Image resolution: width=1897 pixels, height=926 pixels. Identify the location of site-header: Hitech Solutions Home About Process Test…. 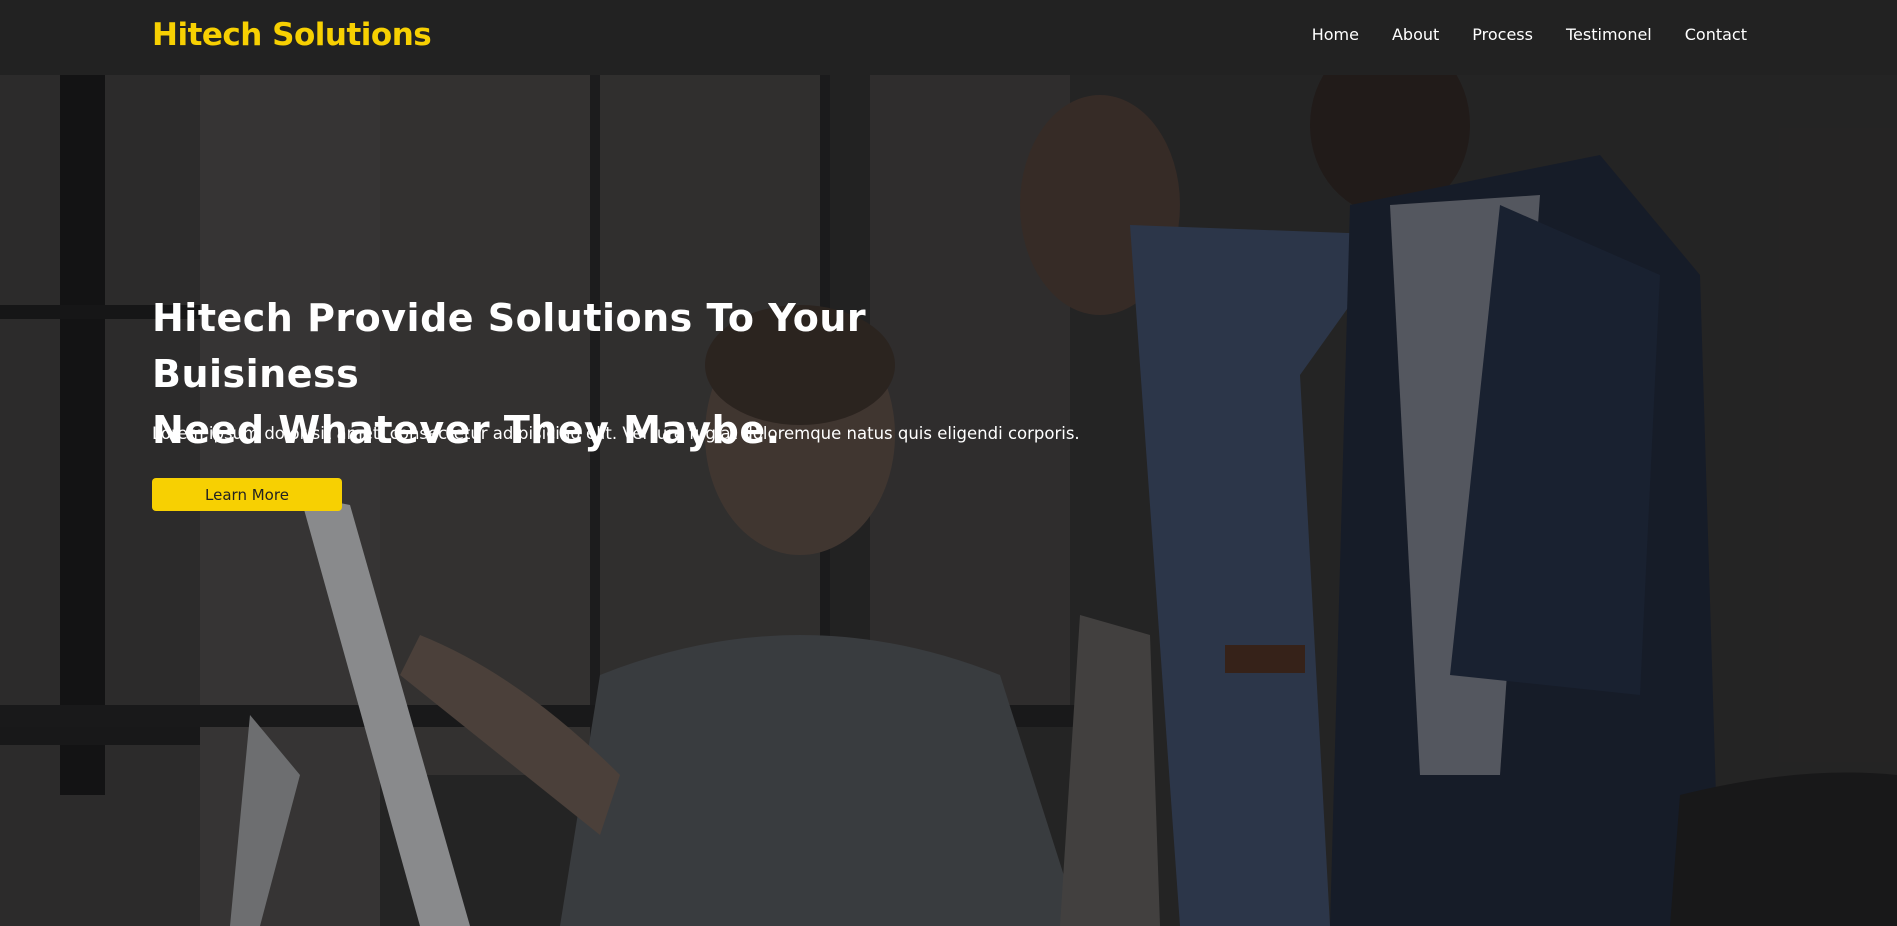
(948, 37).